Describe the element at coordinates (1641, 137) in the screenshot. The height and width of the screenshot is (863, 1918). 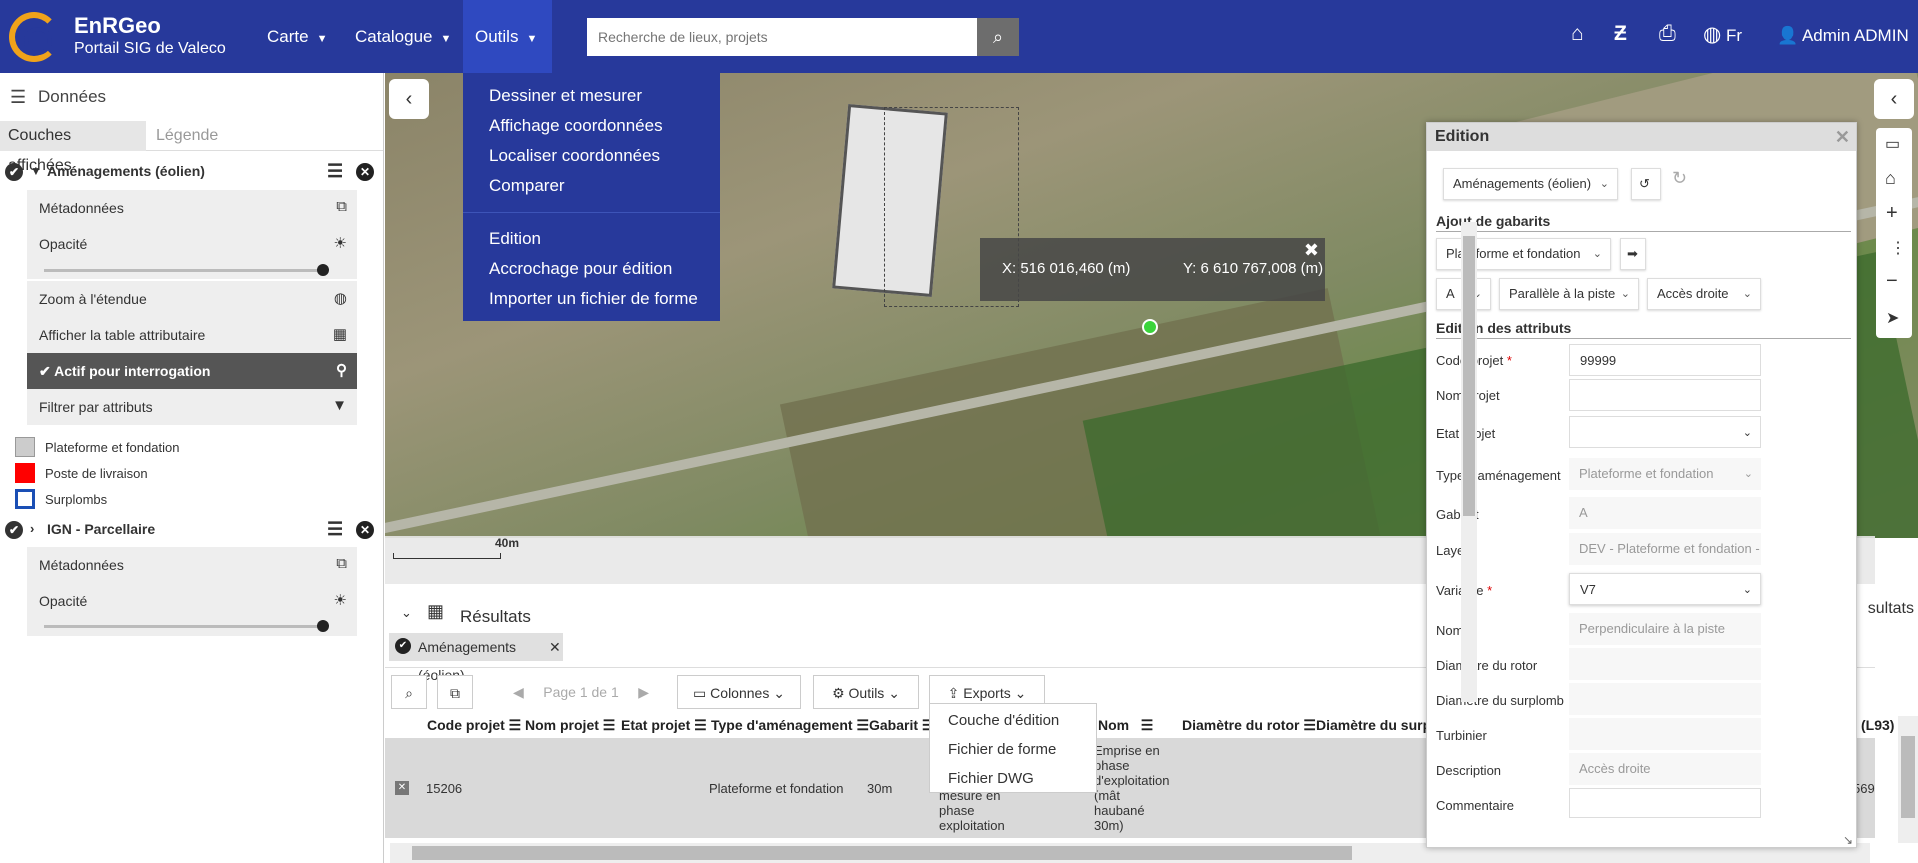
I see `edition-title-bar: Edition ✕` at that location.